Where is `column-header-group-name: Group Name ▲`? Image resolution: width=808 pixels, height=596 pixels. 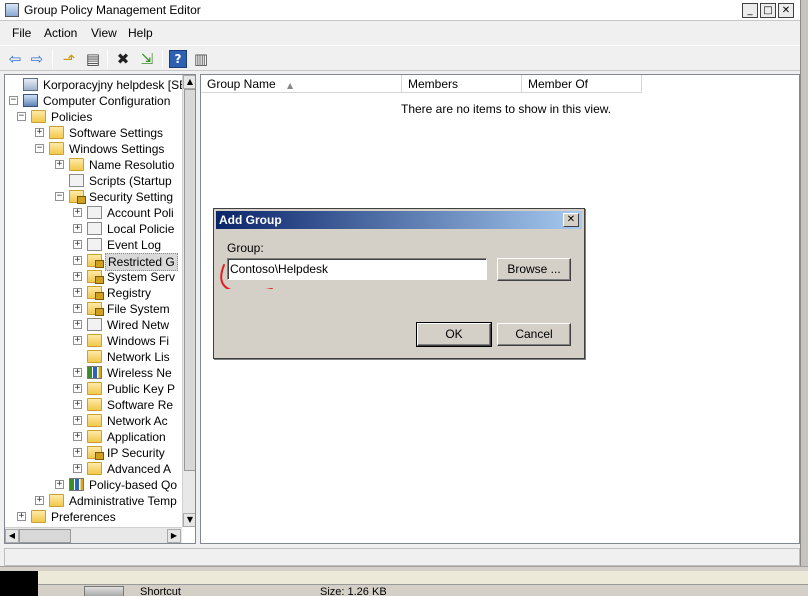
column-header-group-name: Group Name ▲ is located at coordinates (301, 84).